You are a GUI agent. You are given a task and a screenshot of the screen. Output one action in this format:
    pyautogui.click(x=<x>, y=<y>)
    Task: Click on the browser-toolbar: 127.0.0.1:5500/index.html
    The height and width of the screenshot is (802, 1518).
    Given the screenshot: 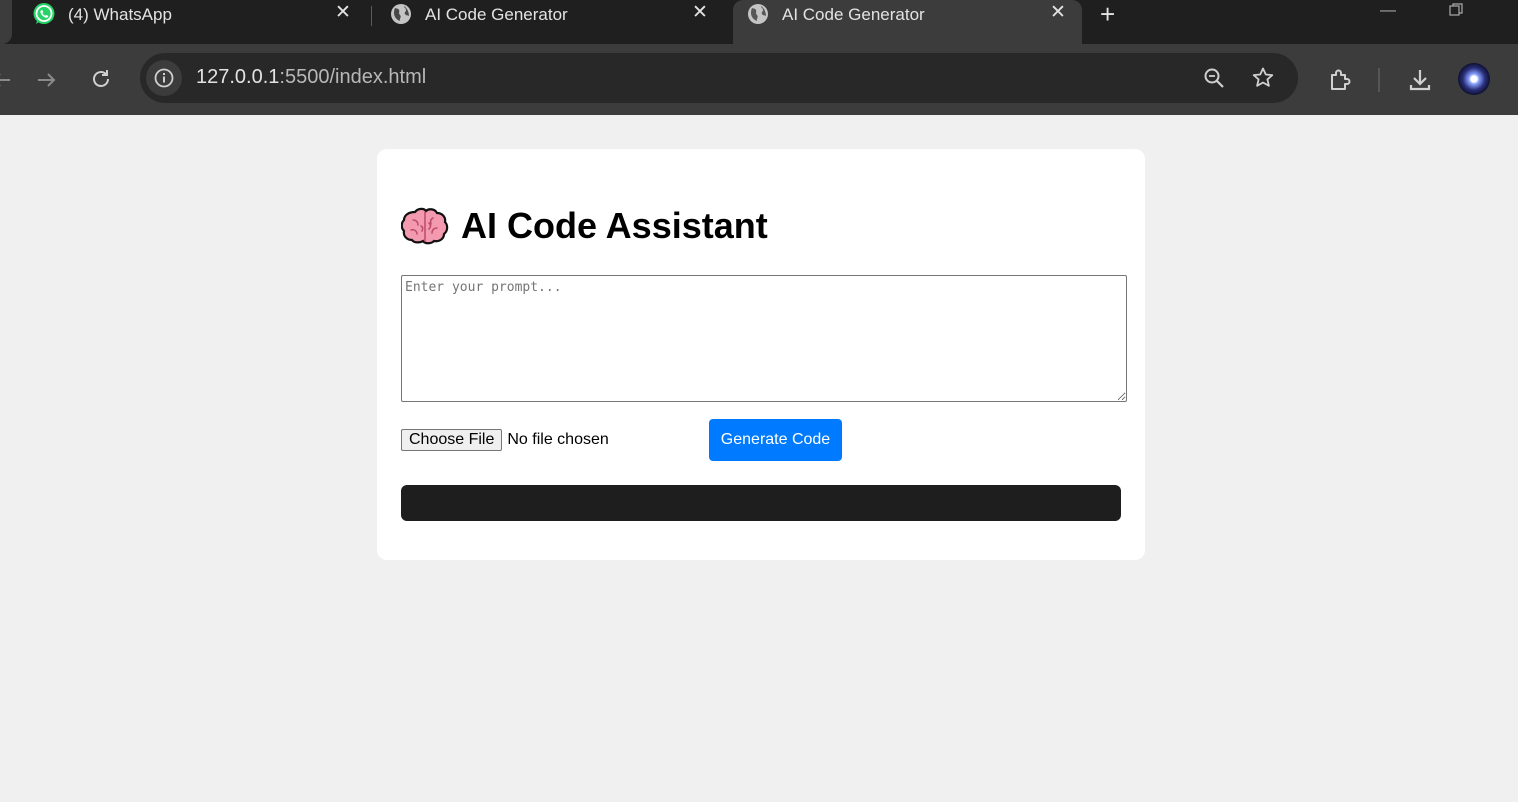 What is the action you would take?
    pyautogui.click(x=759, y=79)
    